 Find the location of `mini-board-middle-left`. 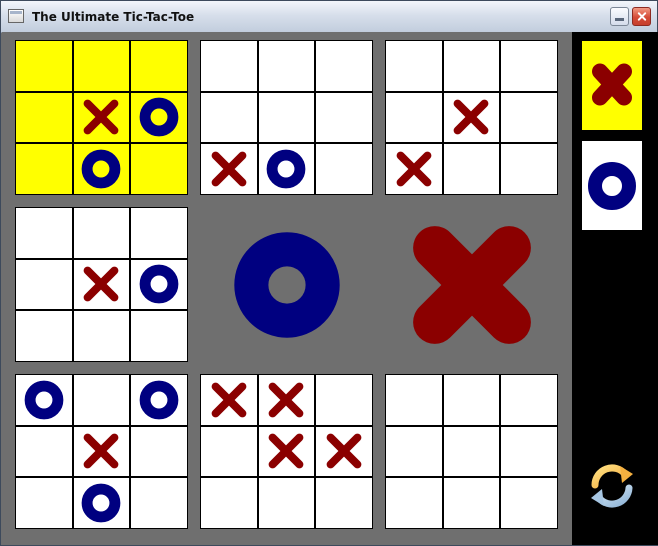

mini-board-middle-left is located at coordinates (101, 284).